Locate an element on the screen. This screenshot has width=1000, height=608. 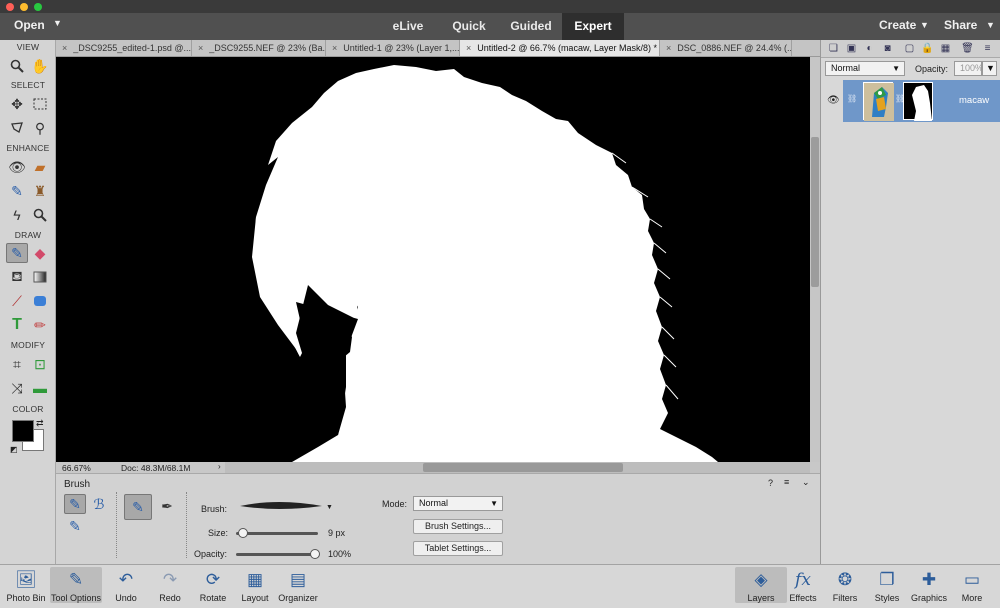
hand-icon: ✋ is located at coordinates (40, 66).